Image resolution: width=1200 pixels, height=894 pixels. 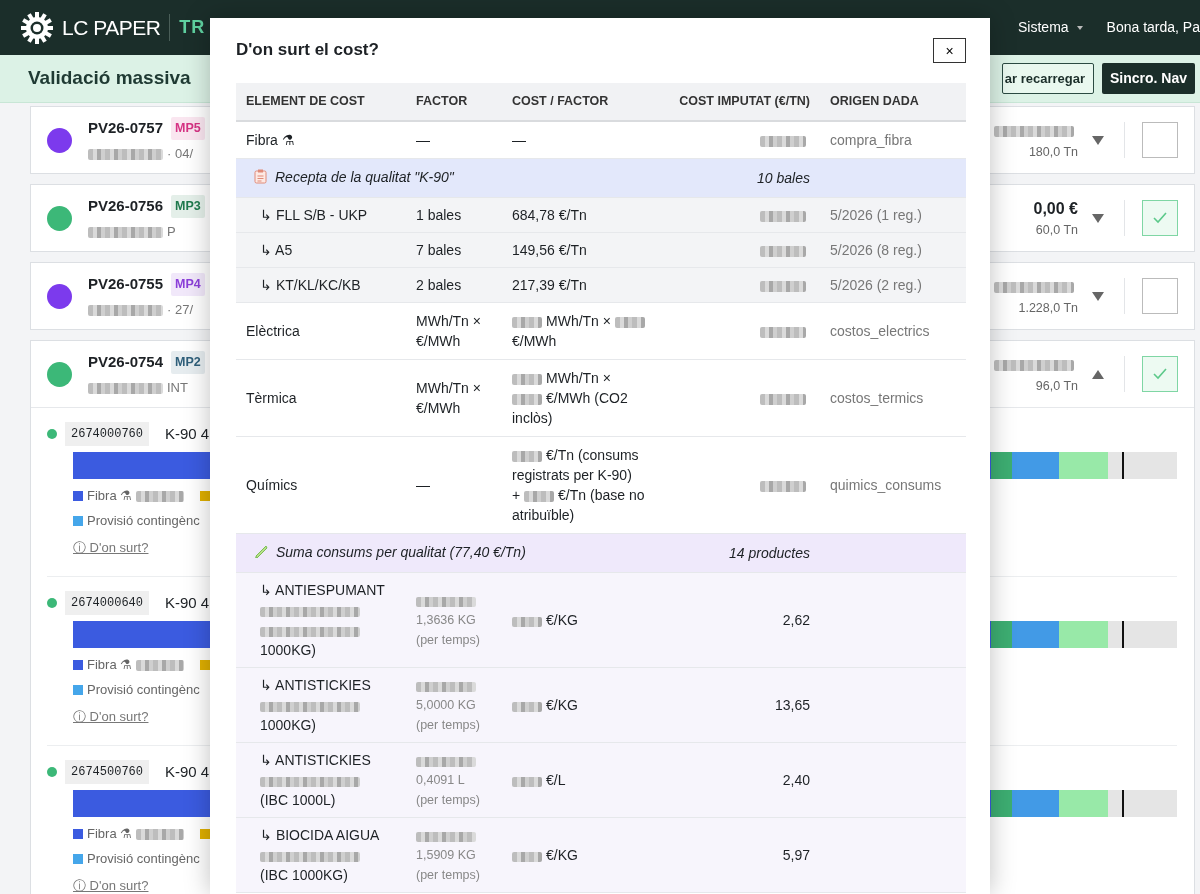 What do you see at coordinates (107, 434) in the screenshot?
I see `product-code: 2674000760` at bounding box center [107, 434].